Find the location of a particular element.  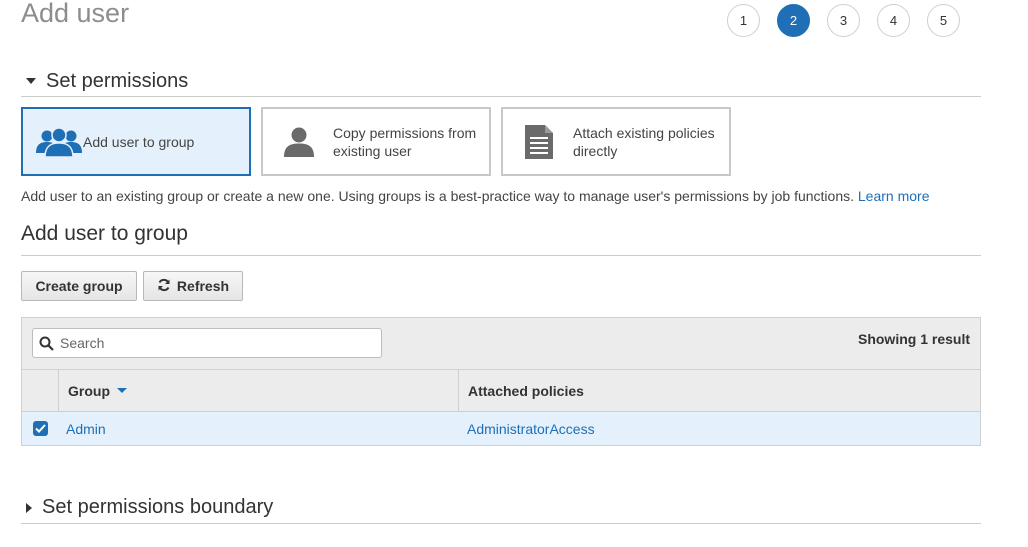

step-2: 2 is located at coordinates (793, 20).